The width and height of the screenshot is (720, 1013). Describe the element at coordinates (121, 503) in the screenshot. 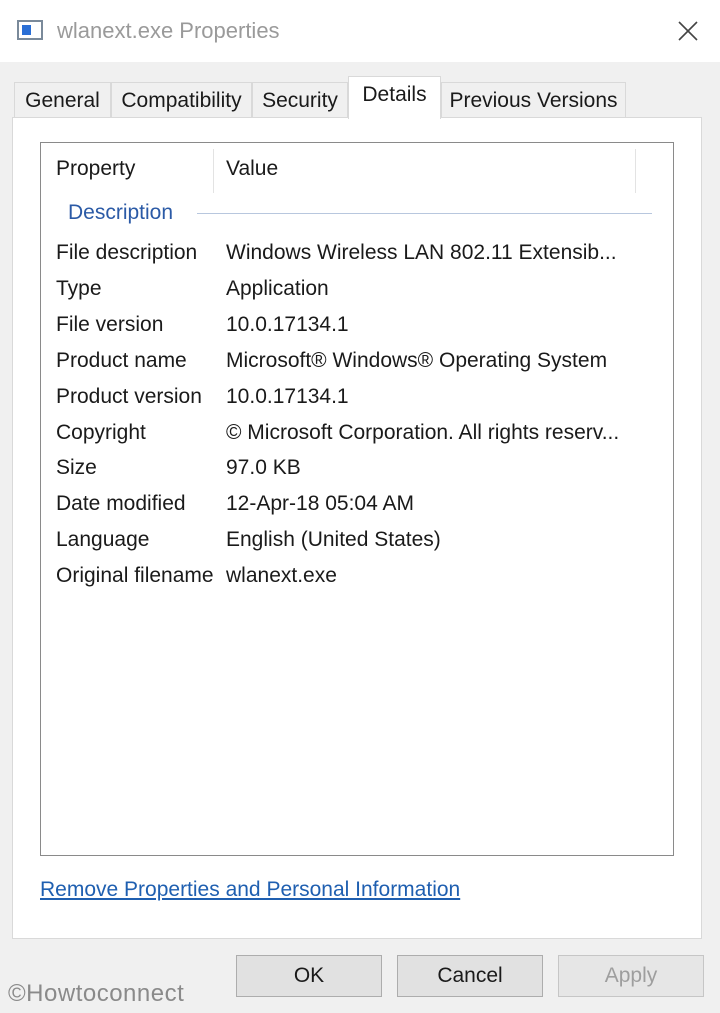

I see `property-name: Date modified` at that location.